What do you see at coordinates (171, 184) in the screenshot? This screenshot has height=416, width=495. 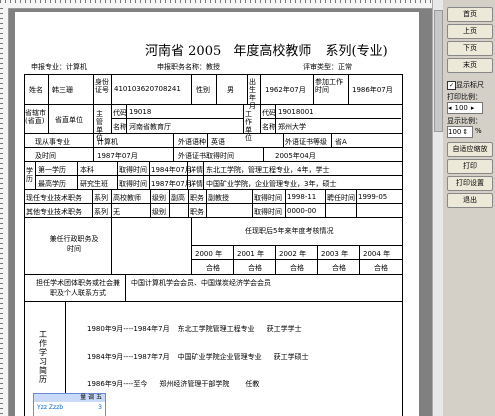 I see `high-edu-time: 1987年07月` at bounding box center [171, 184].